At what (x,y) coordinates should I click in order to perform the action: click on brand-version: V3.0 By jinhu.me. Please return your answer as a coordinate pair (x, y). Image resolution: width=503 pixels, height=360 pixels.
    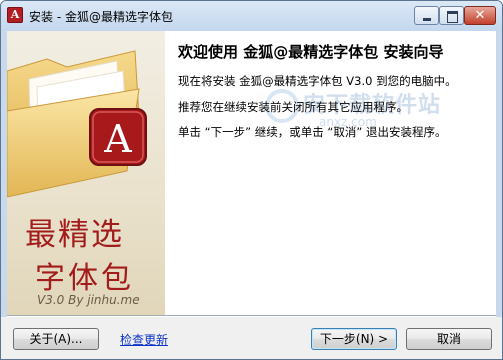
    Looking at the image, I should click on (88, 300).